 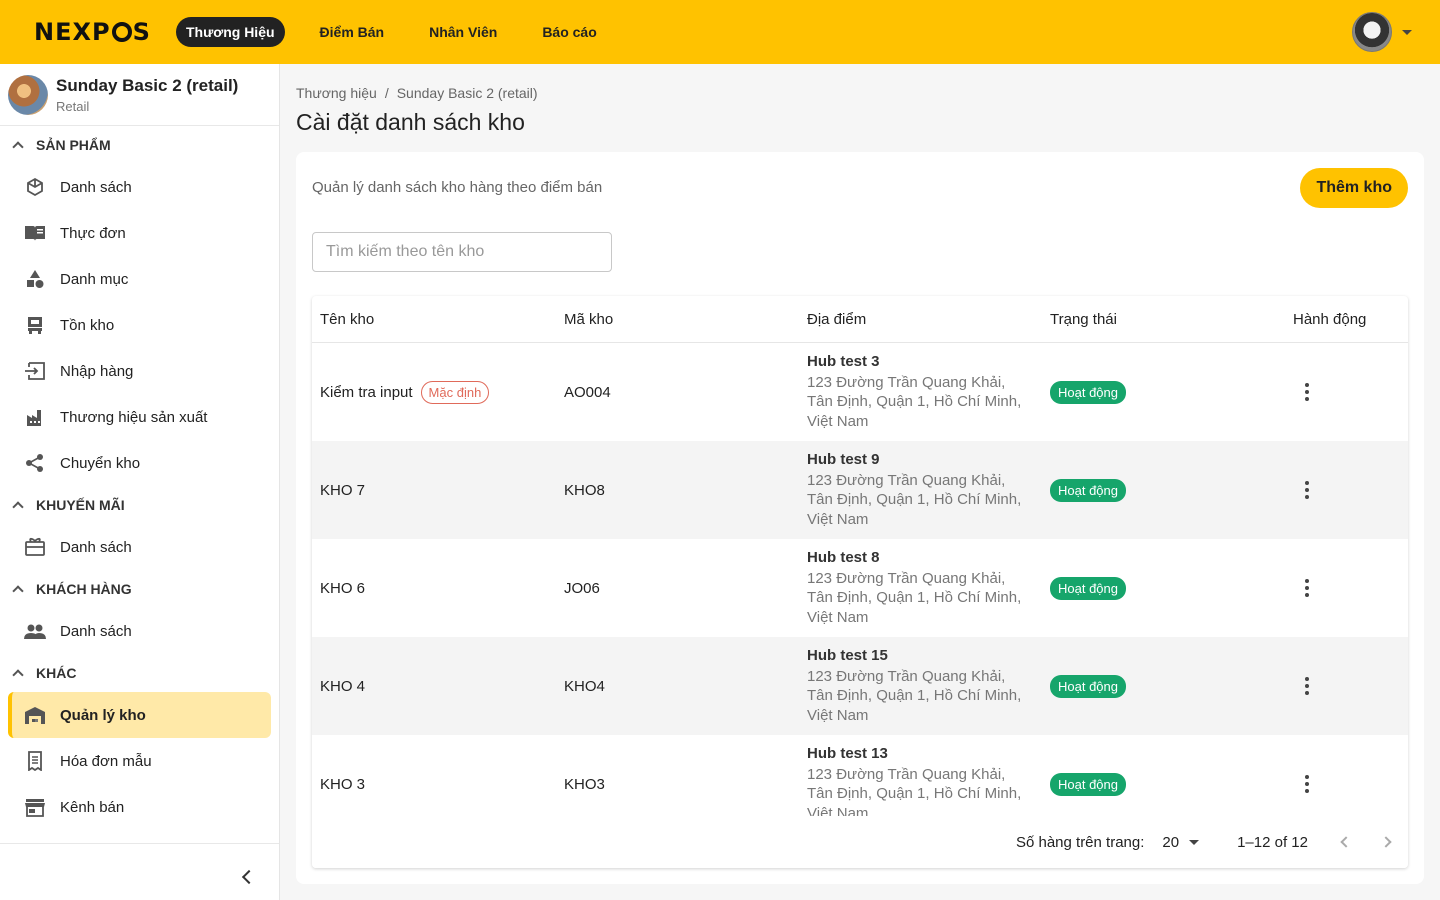 I want to click on import-icon, so click(x=35, y=371).